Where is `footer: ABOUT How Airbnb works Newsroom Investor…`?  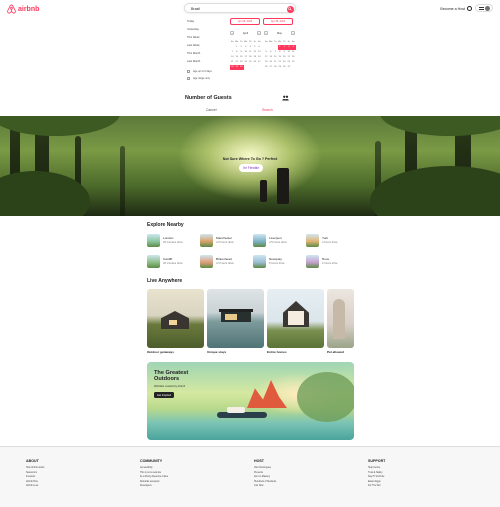
footer: ABOUT How Airbnb works Newsroom Investor… is located at coordinates (250, 476).